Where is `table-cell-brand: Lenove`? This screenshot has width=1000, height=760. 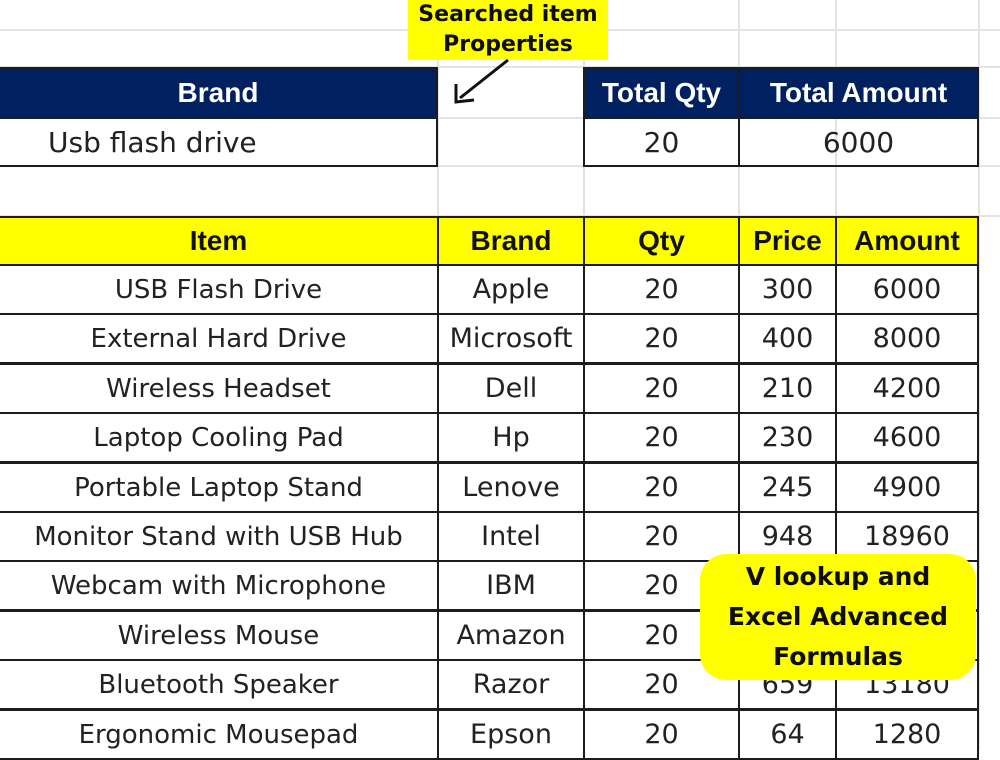 table-cell-brand: Lenove is located at coordinates (511, 487).